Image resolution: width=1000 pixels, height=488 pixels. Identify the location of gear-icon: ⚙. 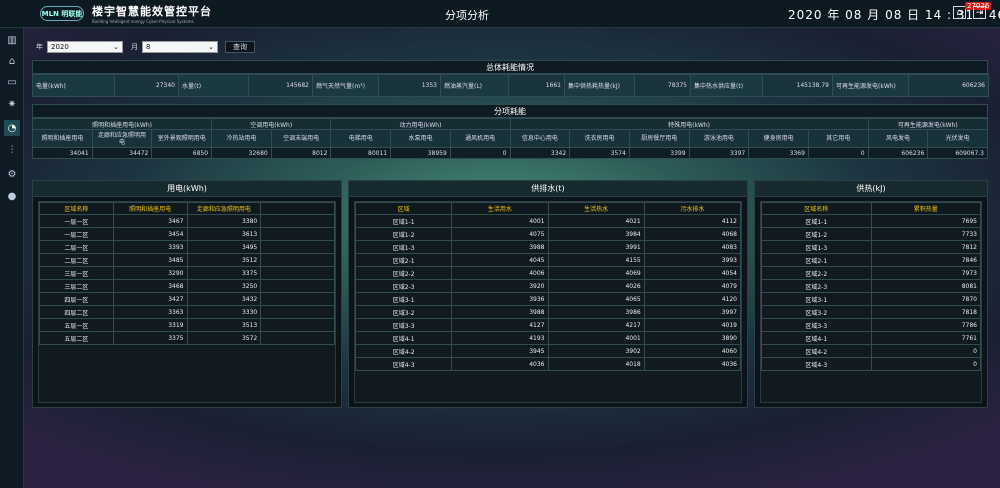
(12, 174).